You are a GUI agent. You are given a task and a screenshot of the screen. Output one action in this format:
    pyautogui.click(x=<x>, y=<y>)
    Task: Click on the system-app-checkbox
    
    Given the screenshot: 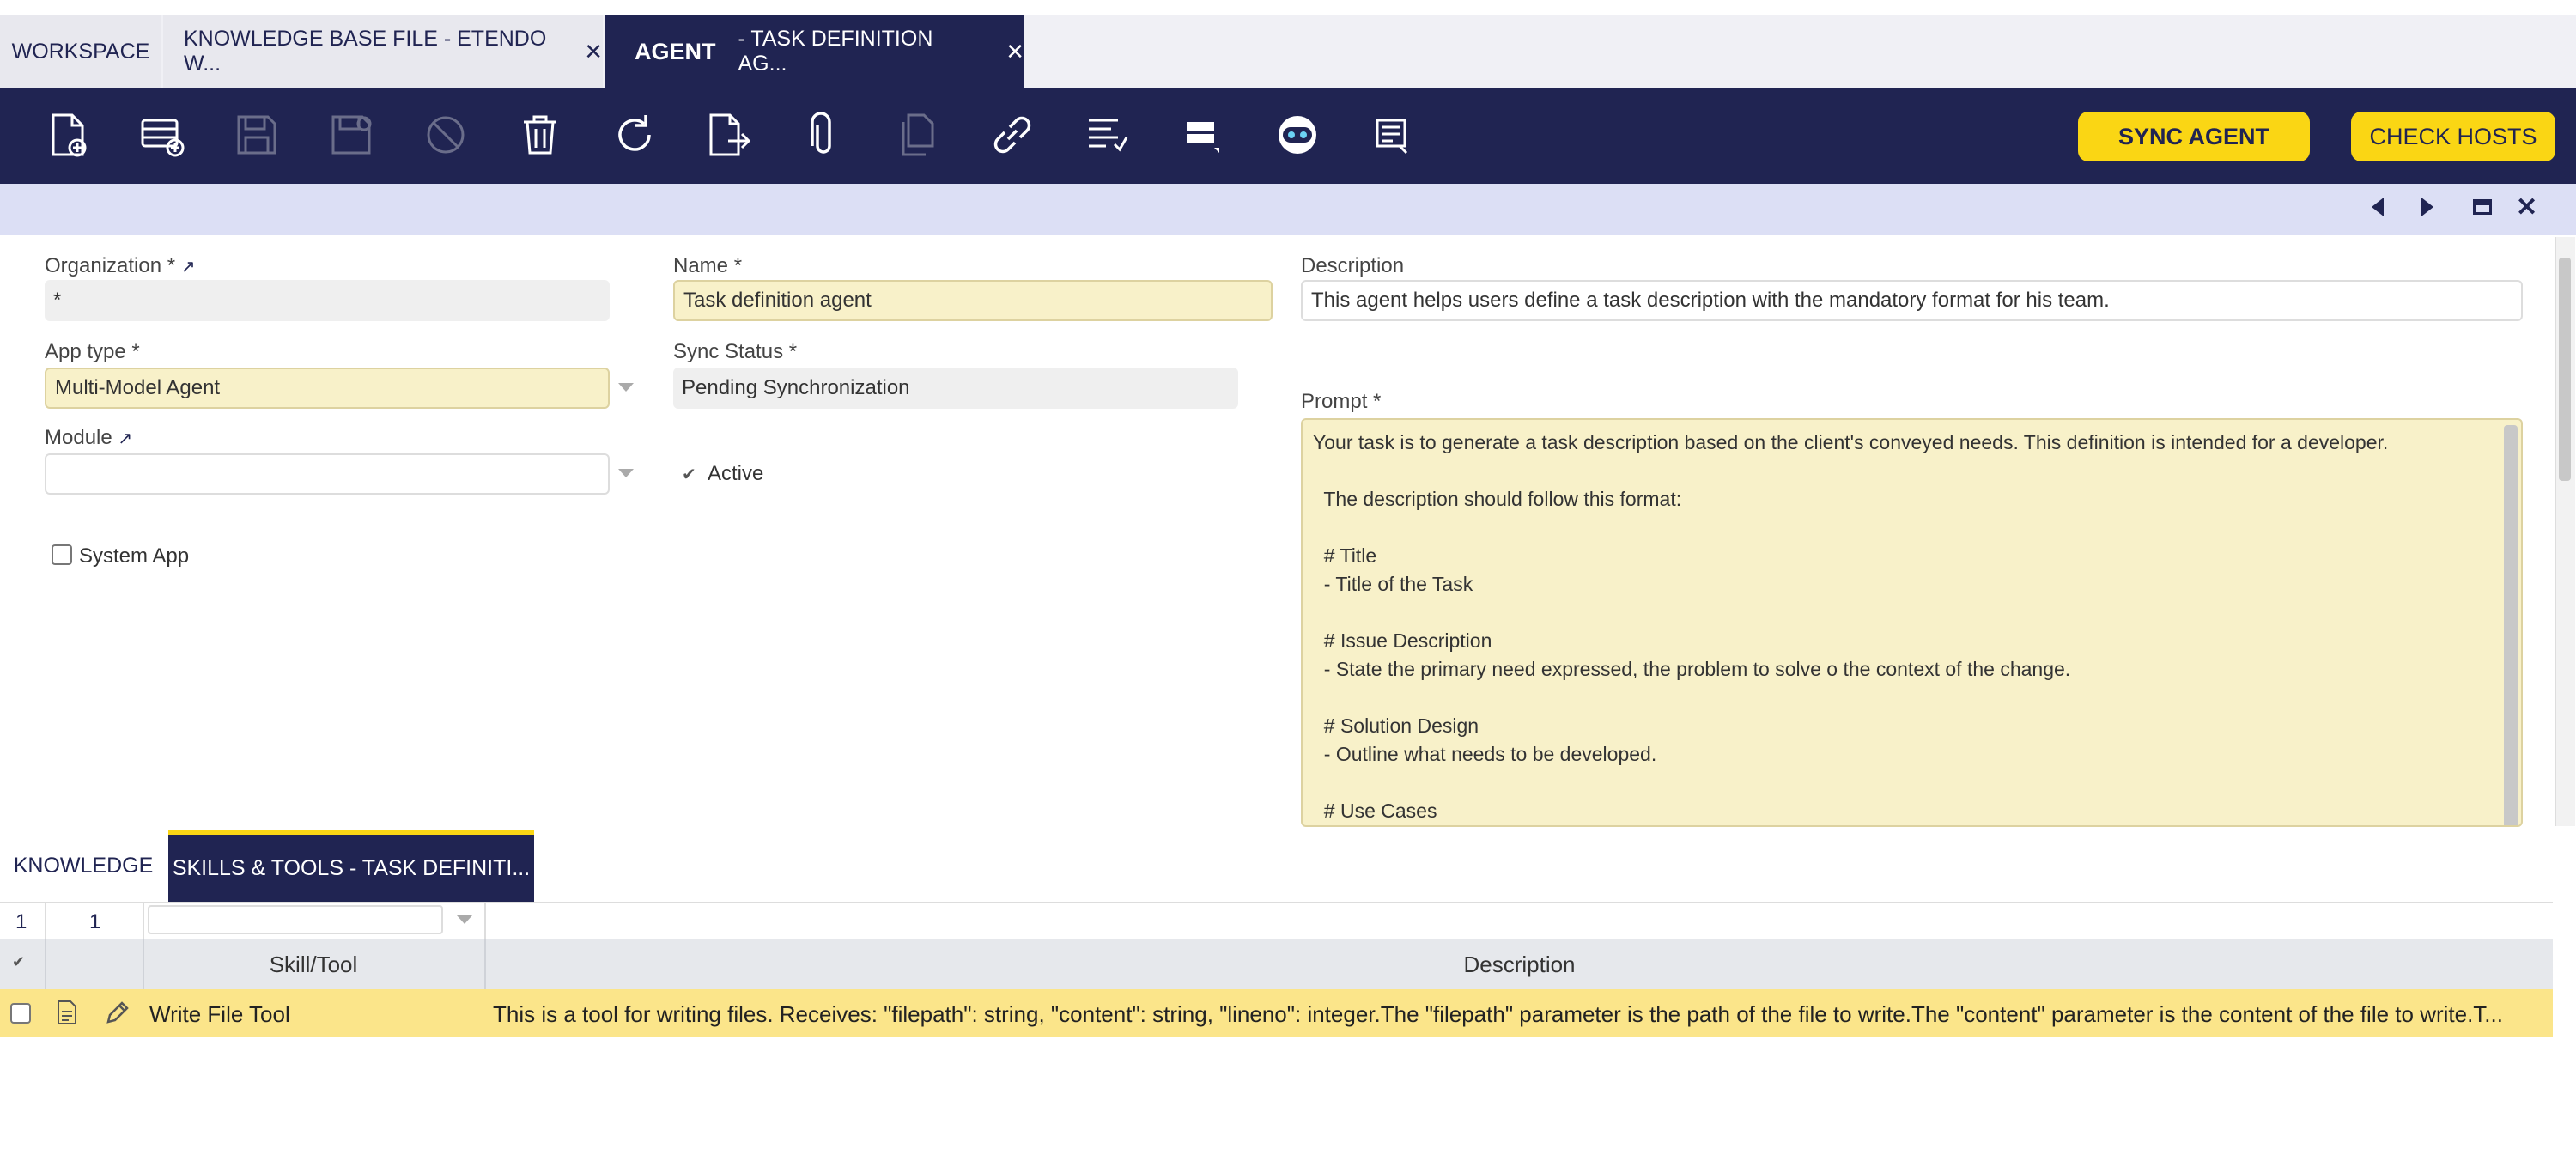 What is the action you would take?
    pyautogui.click(x=62, y=554)
    